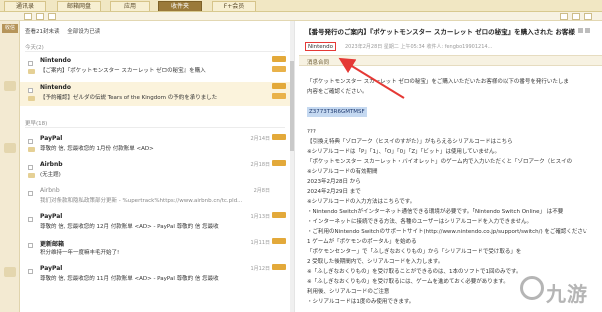 The width and height of the screenshot is (602, 312). Describe the element at coordinates (337, 112) in the screenshot. I see `serial-code: Z3773T3R6GMTMSF` at that location.